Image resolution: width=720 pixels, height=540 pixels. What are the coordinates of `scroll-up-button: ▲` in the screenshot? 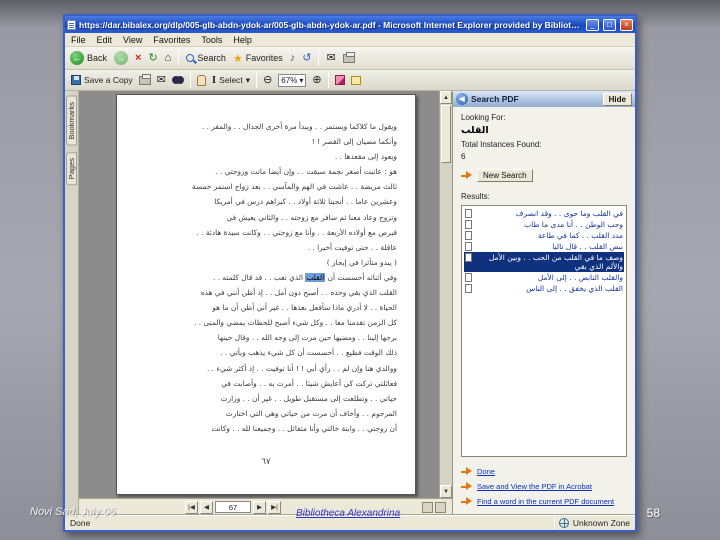 It's located at (446, 97).